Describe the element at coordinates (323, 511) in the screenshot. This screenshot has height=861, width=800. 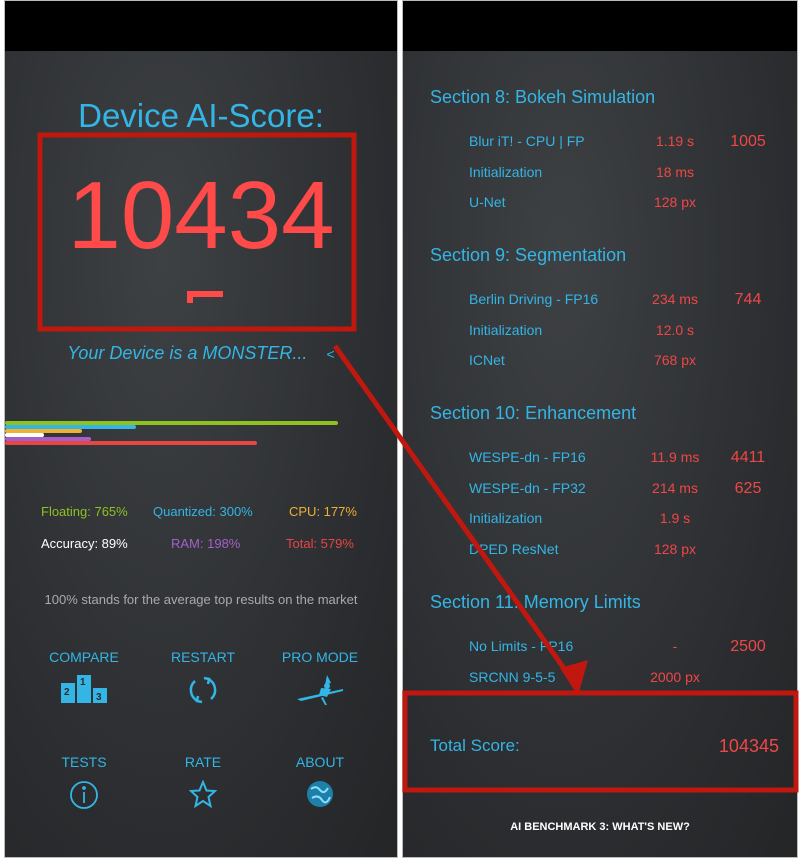
I see `stat-cpu: CPU: 177%` at that location.